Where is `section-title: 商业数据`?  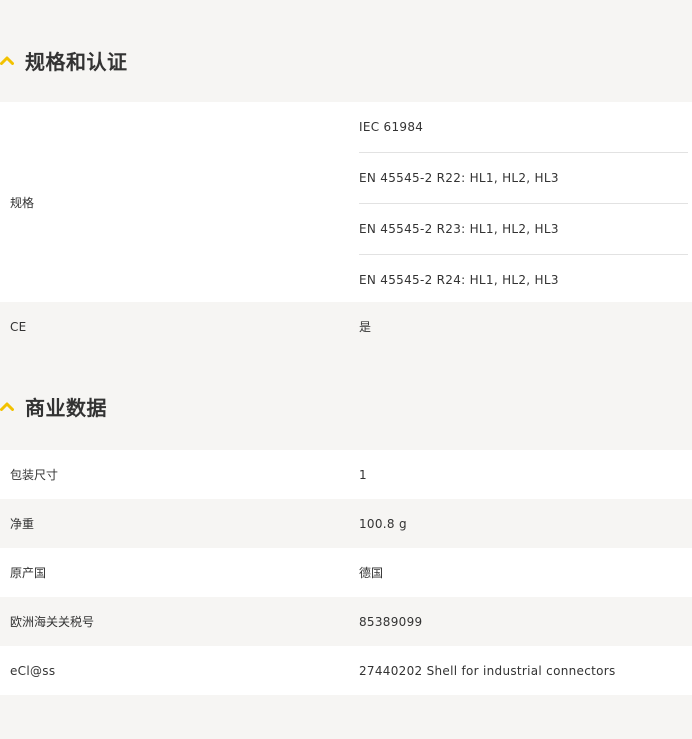 section-title: 商业数据 is located at coordinates (66, 407).